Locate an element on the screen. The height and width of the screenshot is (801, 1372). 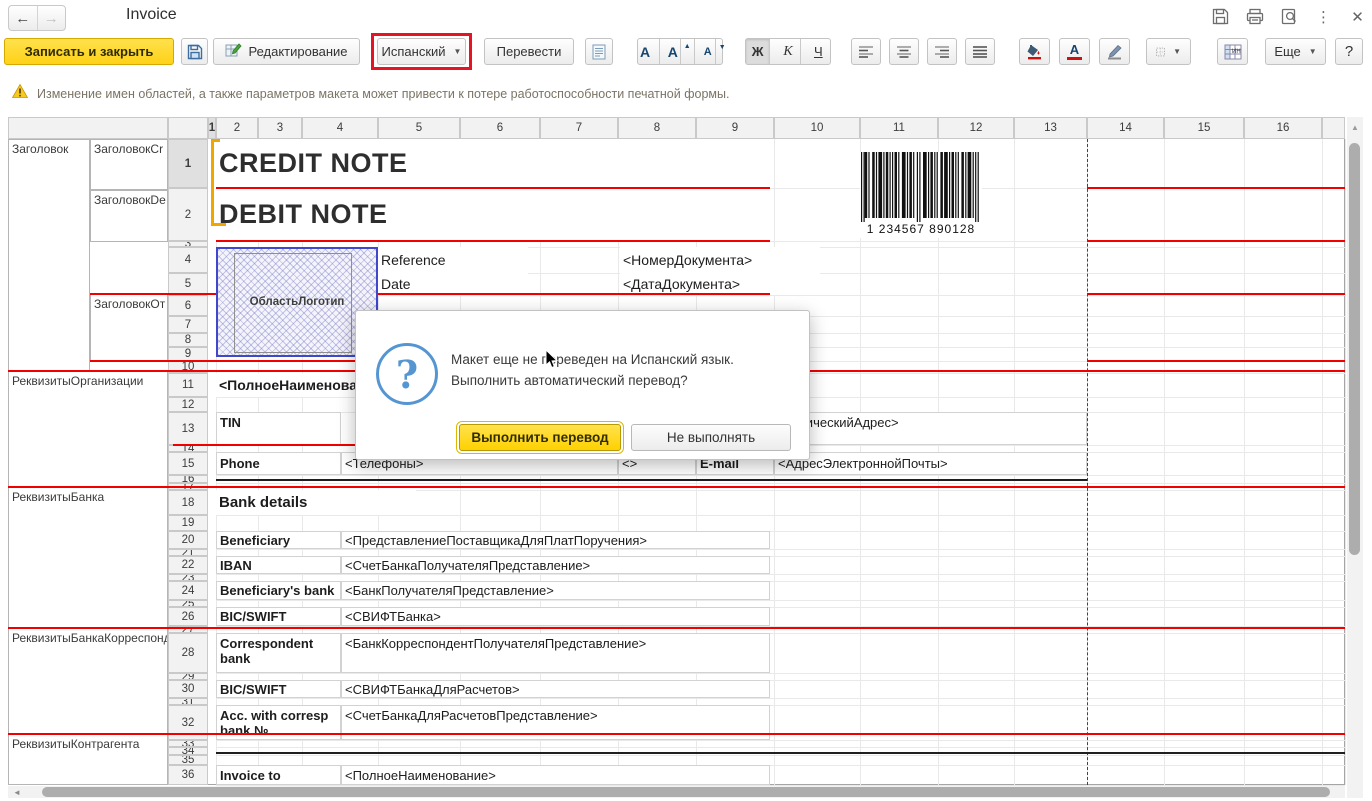
column-header-13: 13 is located at coordinates (1050, 128).